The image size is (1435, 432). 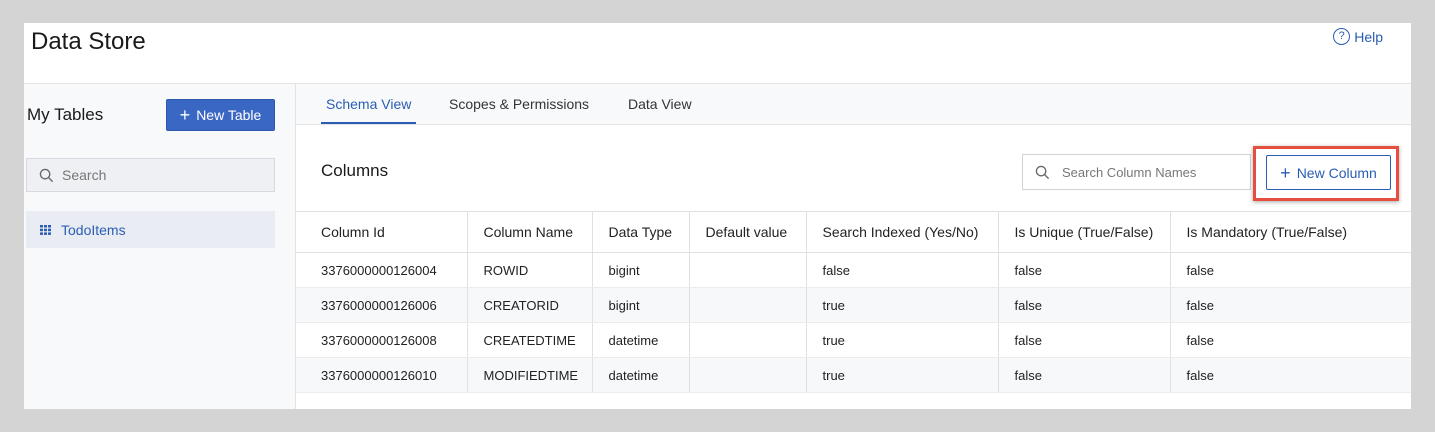 I want to click on help-link: ? Help, so click(x=1358, y=36).